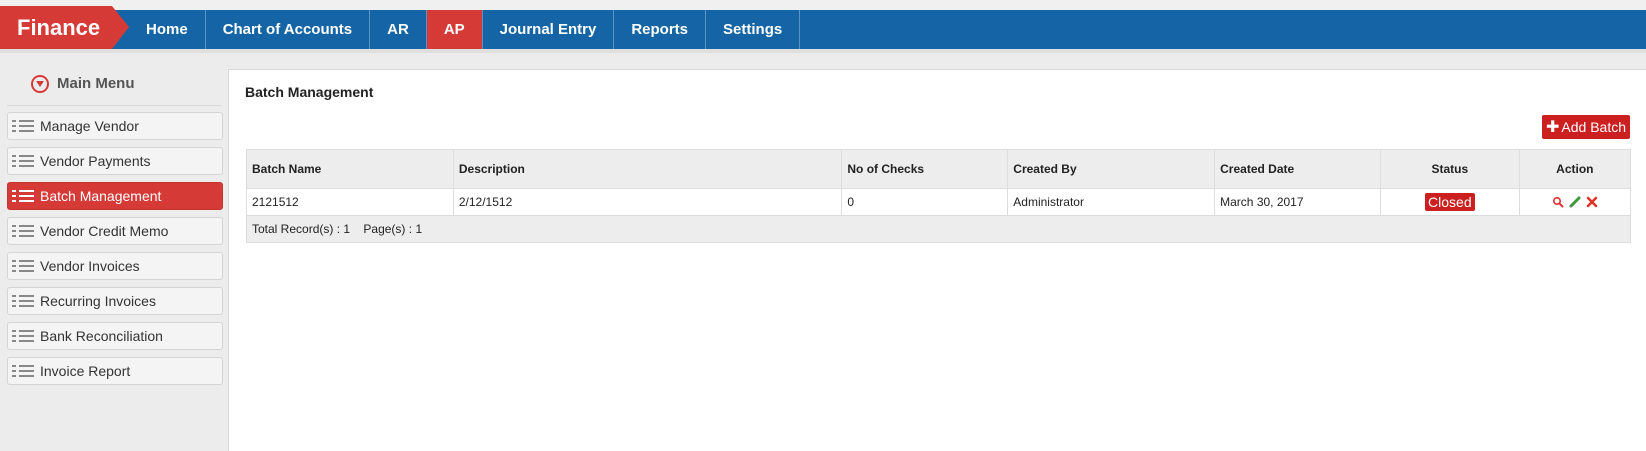 This screenshot has height=451, width=1646. I want to click on sidebar-item-batch-management: Batch Management, so click(115, 196).